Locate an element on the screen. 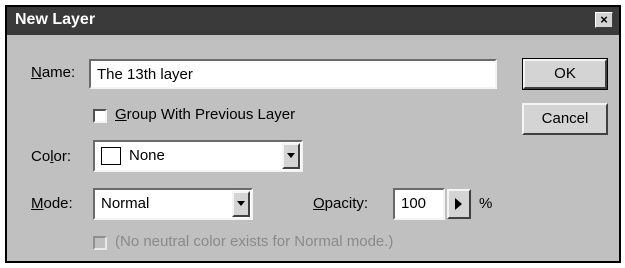 The width and height of the screenshot is (625, 268). ok-button: OK is located at coordinates (565, 74).